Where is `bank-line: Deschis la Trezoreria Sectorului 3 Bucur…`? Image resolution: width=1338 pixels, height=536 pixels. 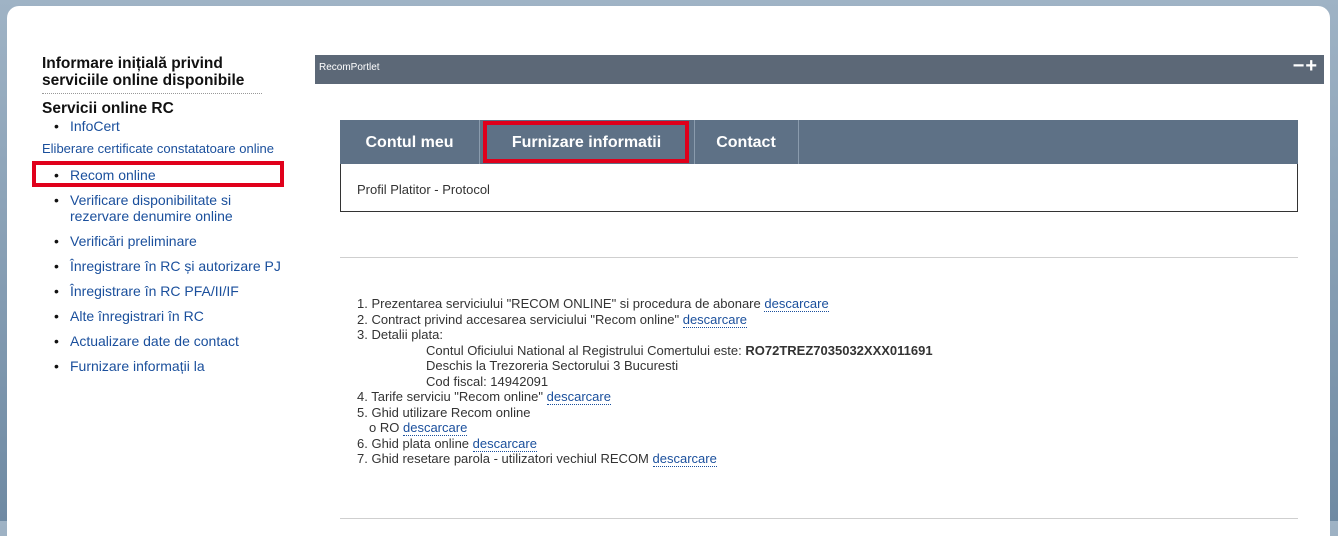
bank-line: Deschis la Trezoreria Sectorului 3 Bucur… is located at coordinates (645, 366).